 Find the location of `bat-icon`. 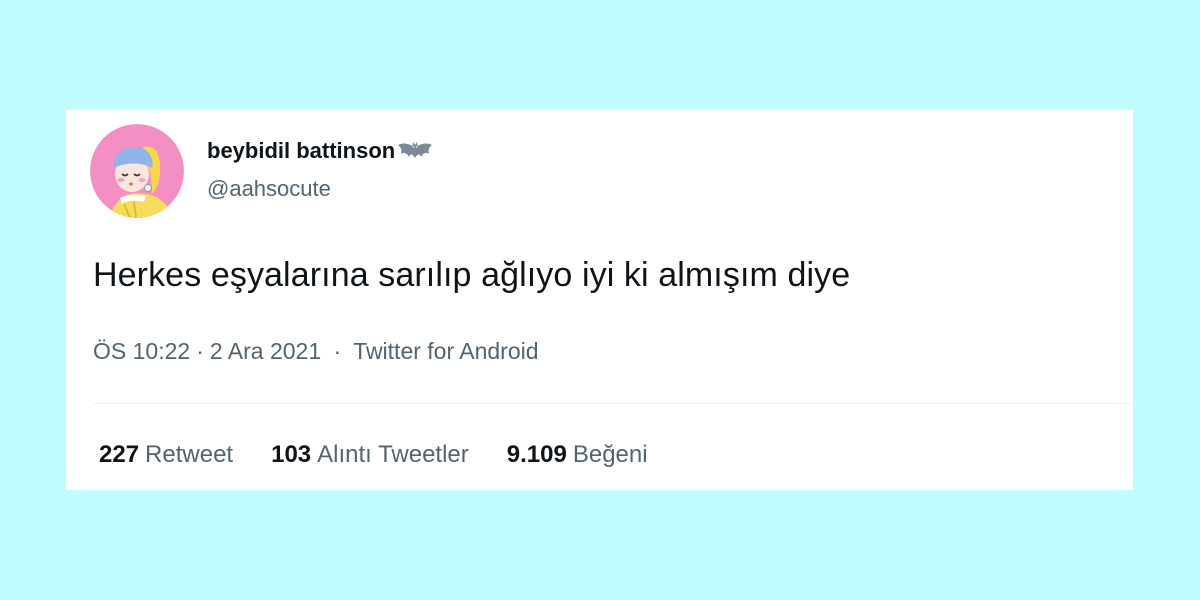

bat-icon is located at coordinates (415, 151).